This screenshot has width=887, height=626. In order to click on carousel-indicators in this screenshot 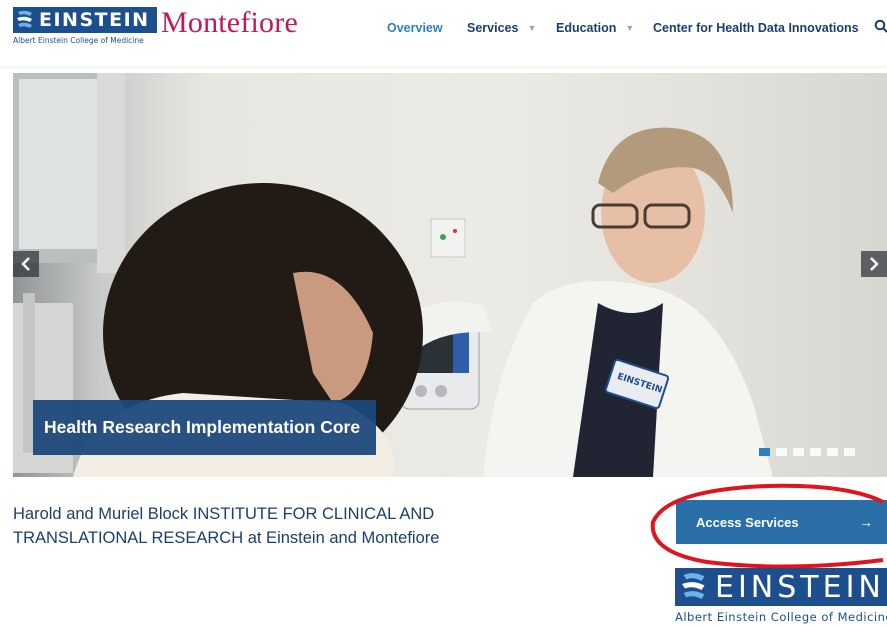, I will do `click(807, 452)`.